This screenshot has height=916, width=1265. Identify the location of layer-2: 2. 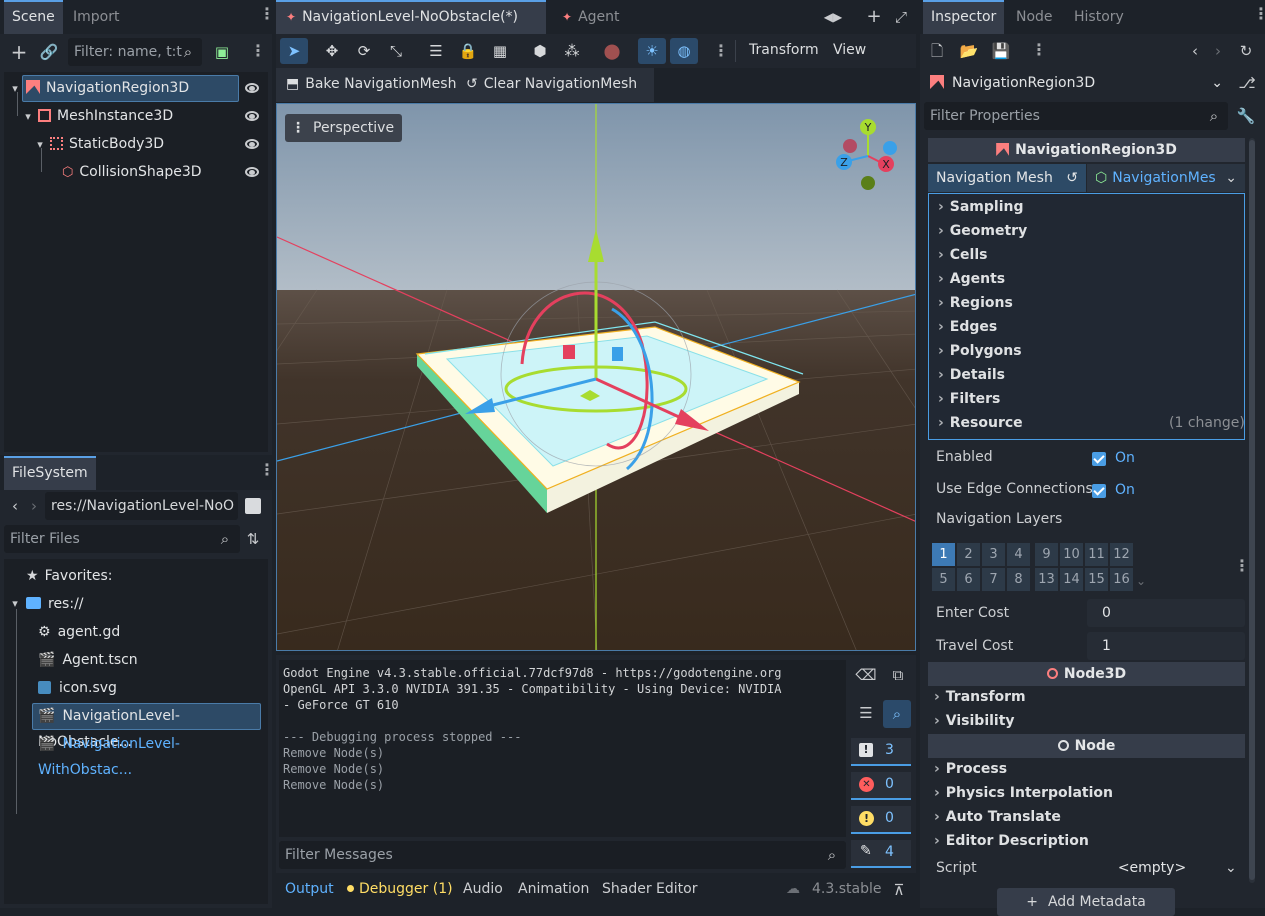
(968, 554).